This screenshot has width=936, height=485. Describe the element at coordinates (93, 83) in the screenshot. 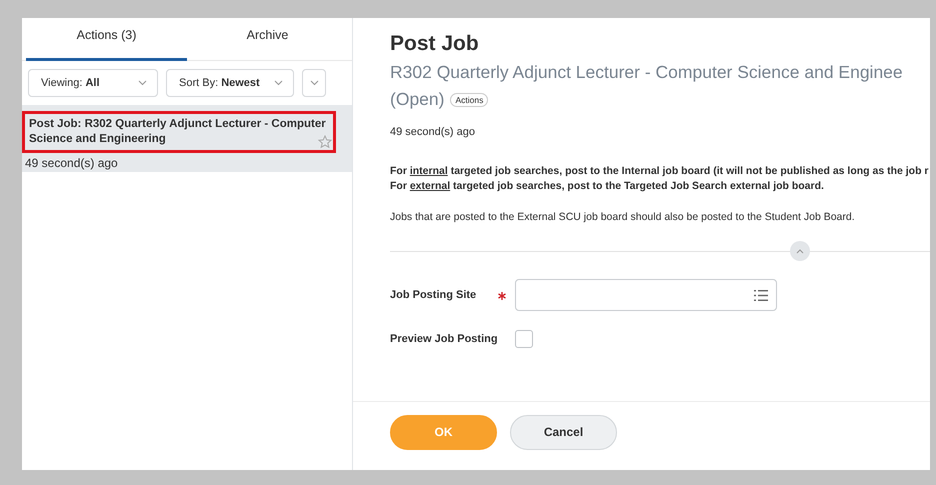

I see `filter-dropdown: Viewing: All` at that location.